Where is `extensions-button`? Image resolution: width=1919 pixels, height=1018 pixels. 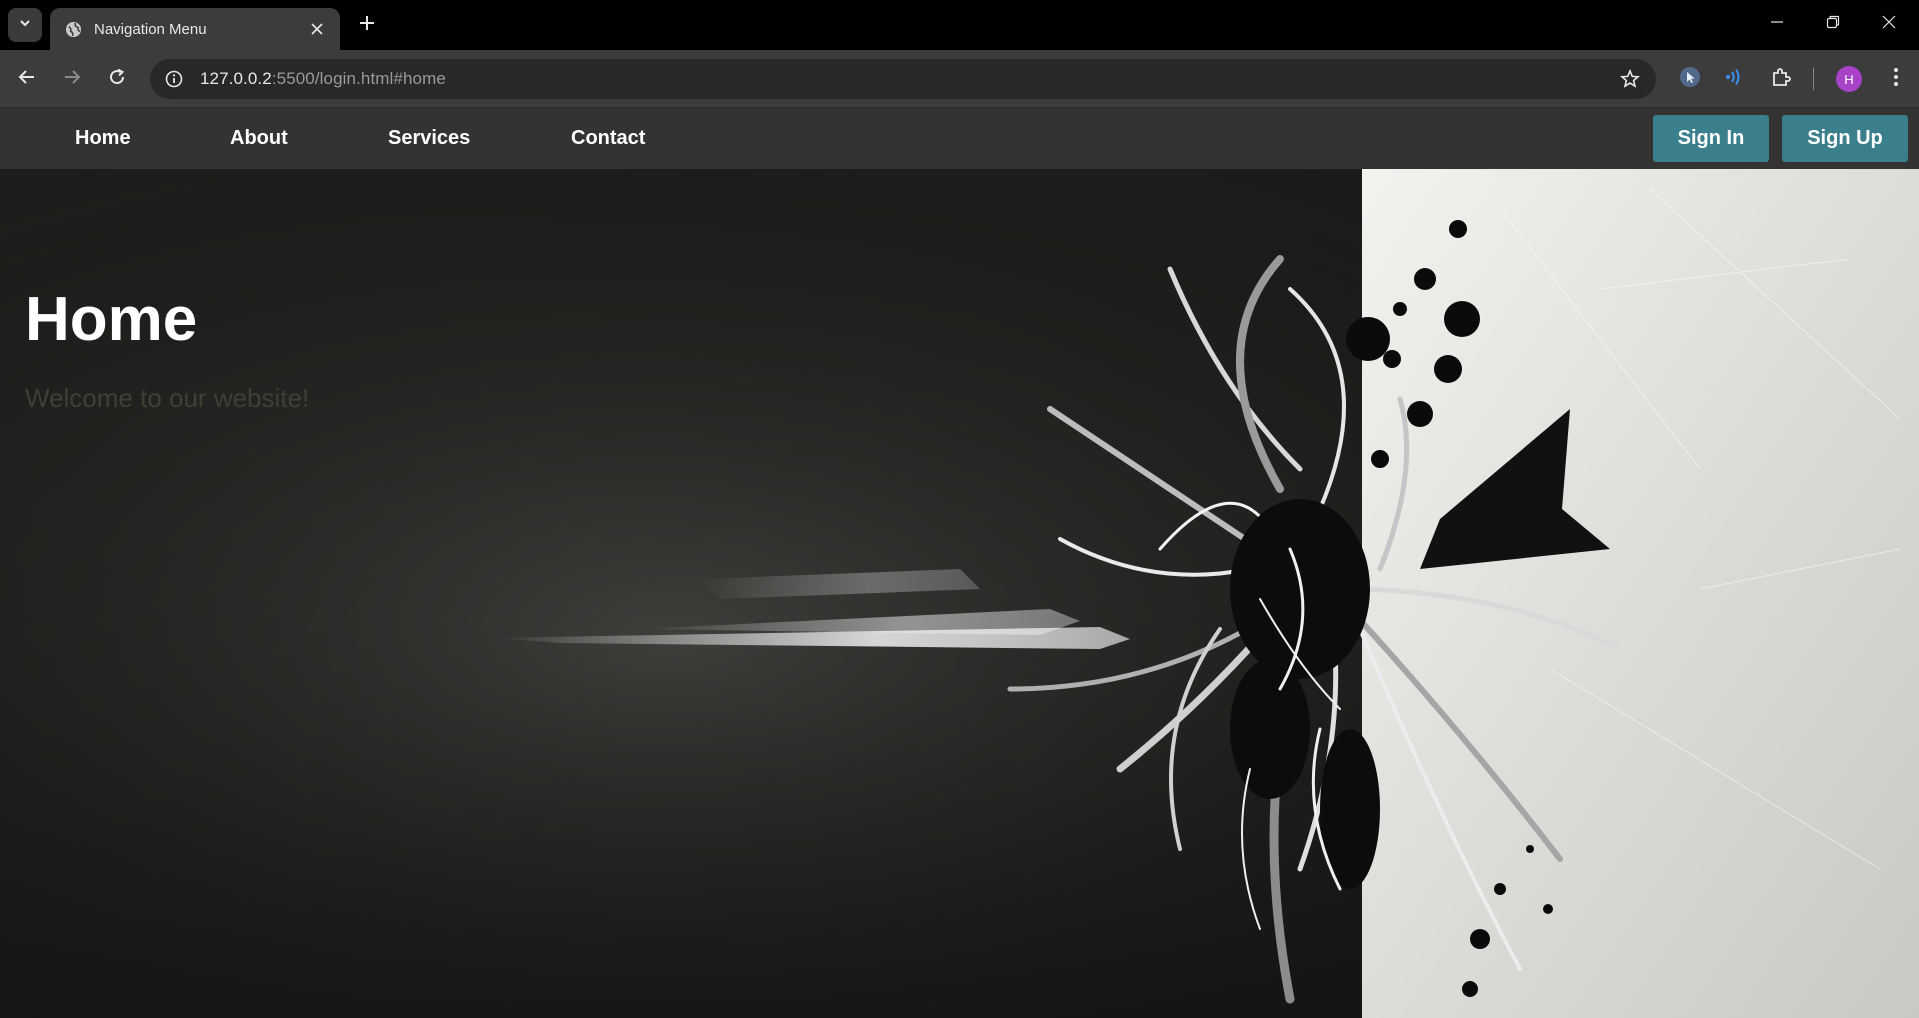
extensions-button is located at coordinates (1781, 79).